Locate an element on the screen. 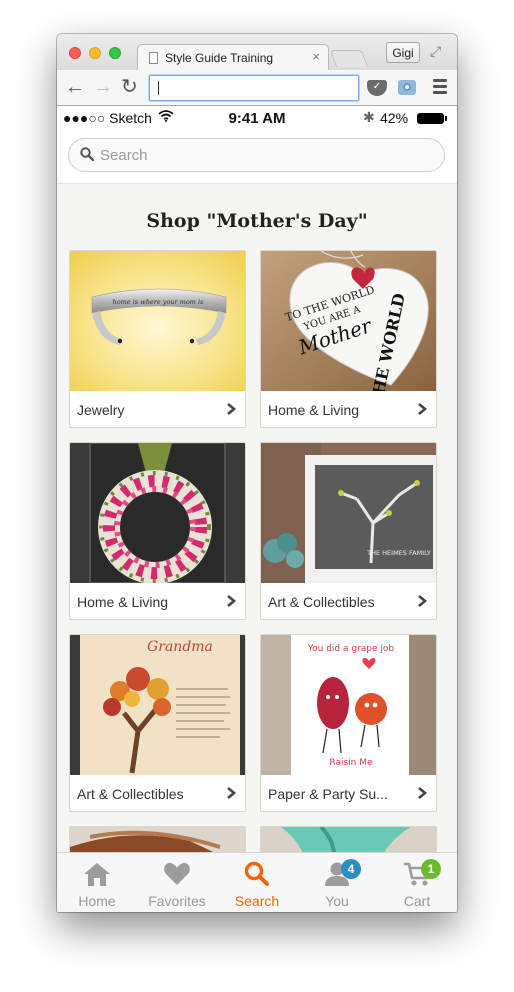  forward-arrow-icon: → is located at coordinates (103, 87).